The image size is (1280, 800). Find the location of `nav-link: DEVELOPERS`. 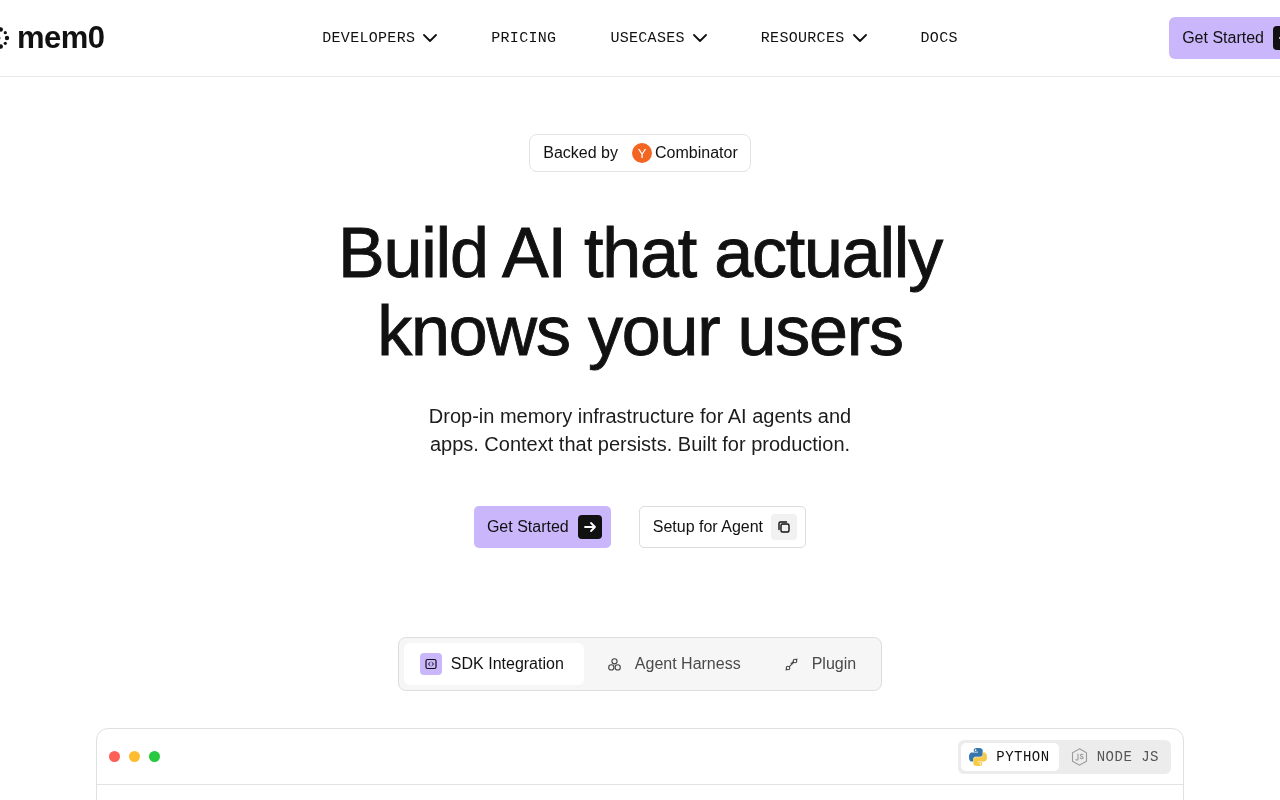

nav-link: DEVELOPERS is located at coordinates (380, 38).